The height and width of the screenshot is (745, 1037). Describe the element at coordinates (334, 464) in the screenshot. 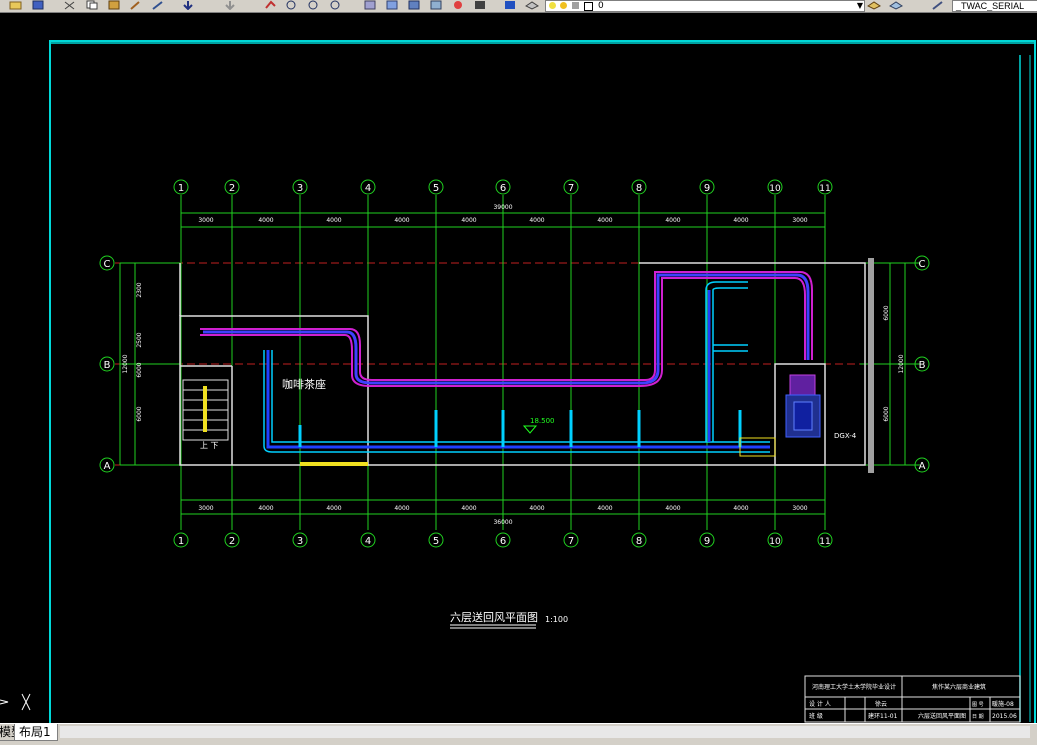

I see `yellow-wall-segment` at that location.